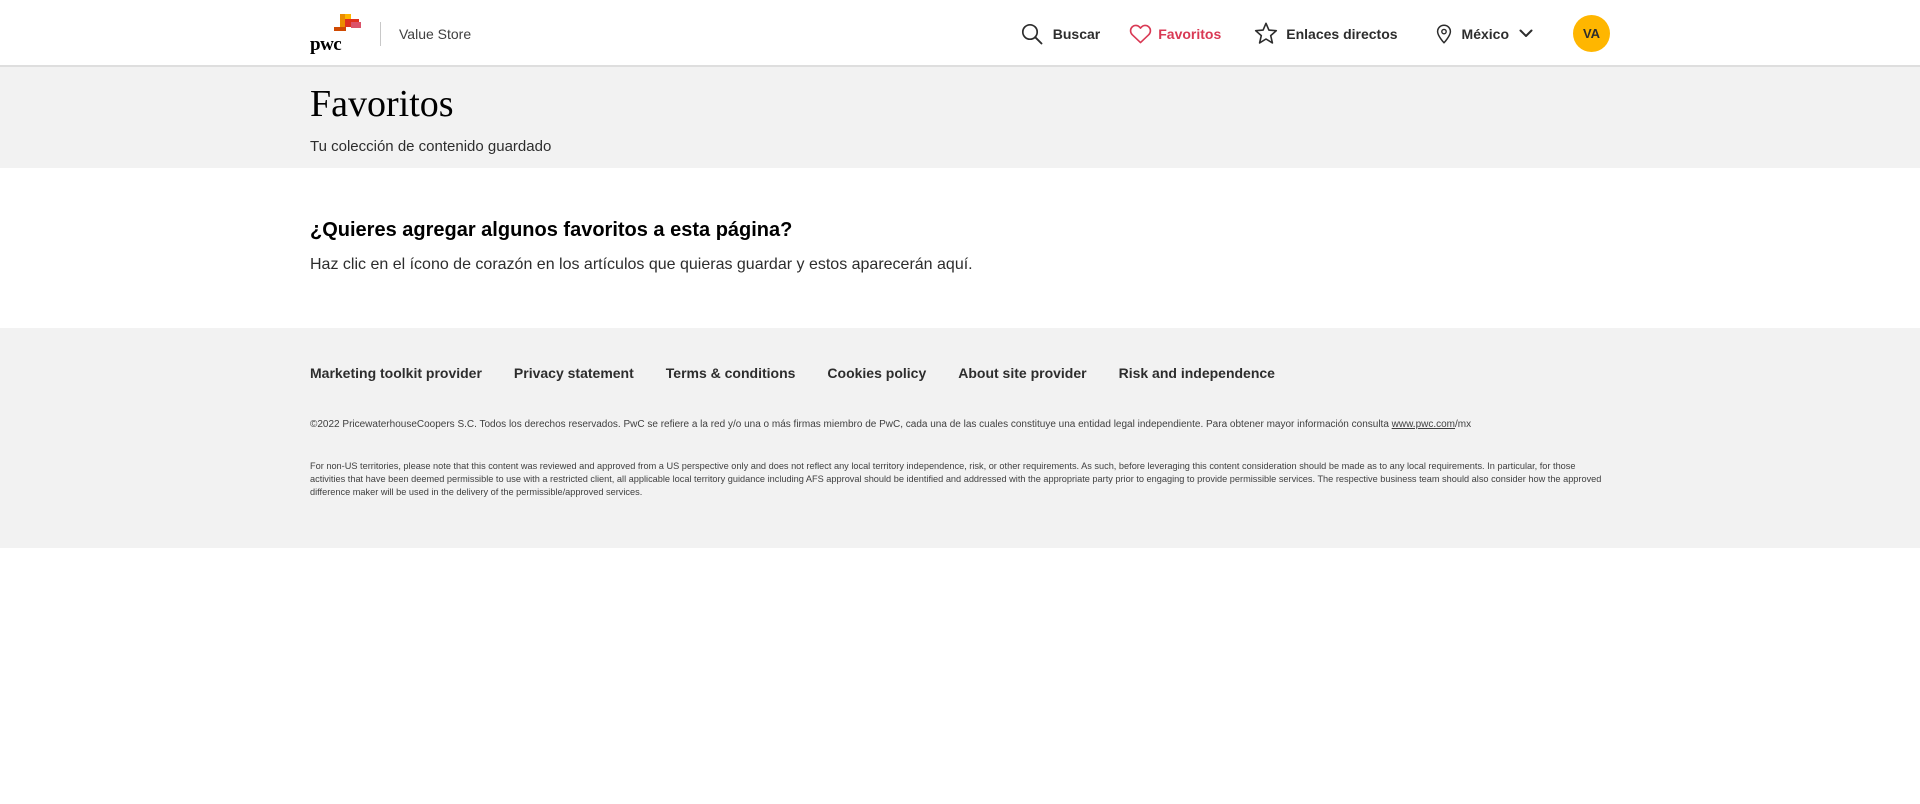  I want to click on page-subtitle: Tu colección de contenido guardado, so click(431, 146).